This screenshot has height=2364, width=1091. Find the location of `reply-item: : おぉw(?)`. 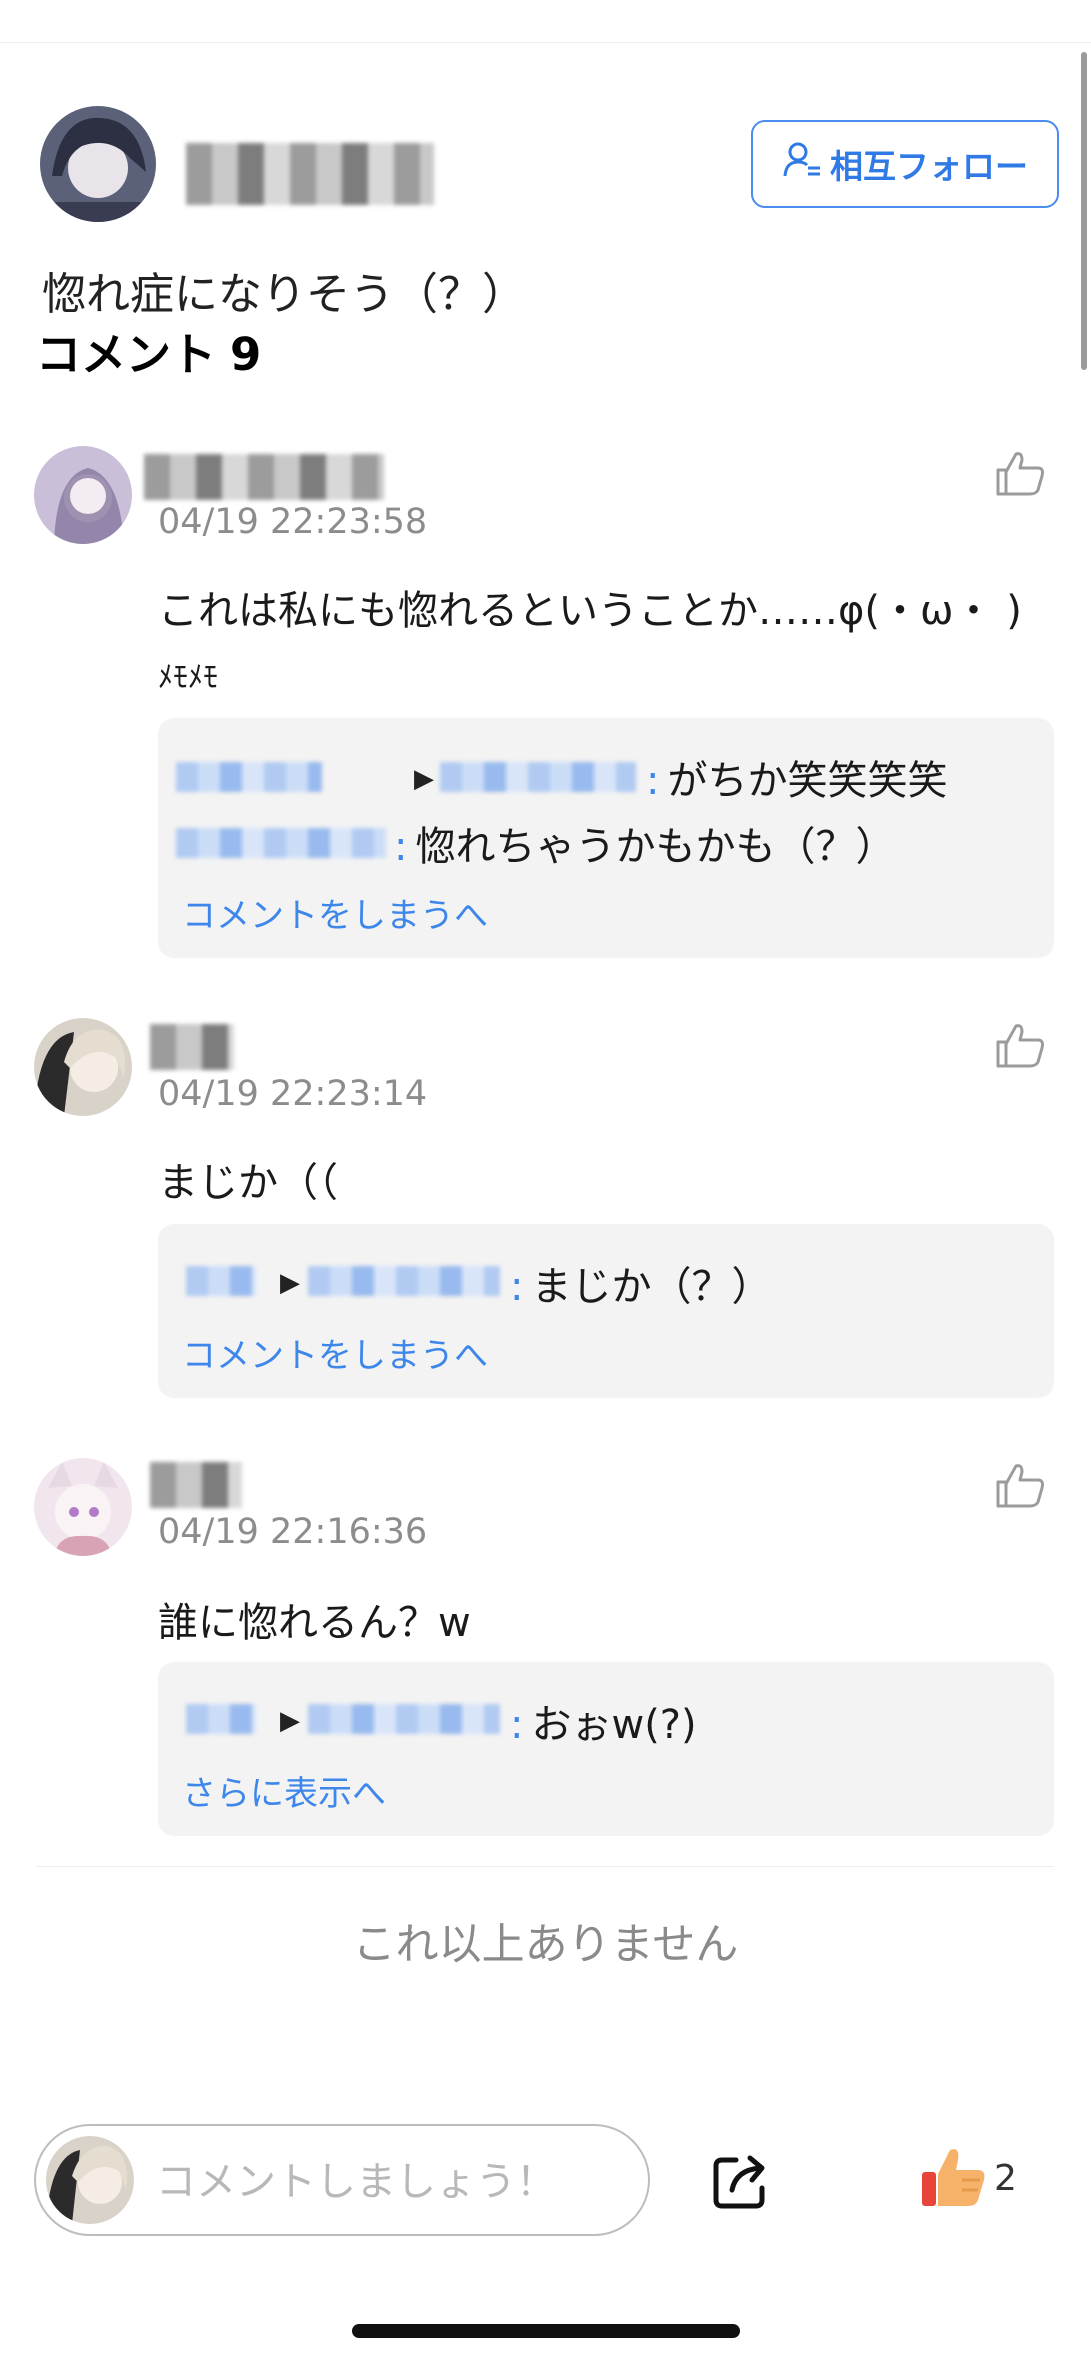

reply-item: : おぉw(?) is located at coordinates (603, 1725).